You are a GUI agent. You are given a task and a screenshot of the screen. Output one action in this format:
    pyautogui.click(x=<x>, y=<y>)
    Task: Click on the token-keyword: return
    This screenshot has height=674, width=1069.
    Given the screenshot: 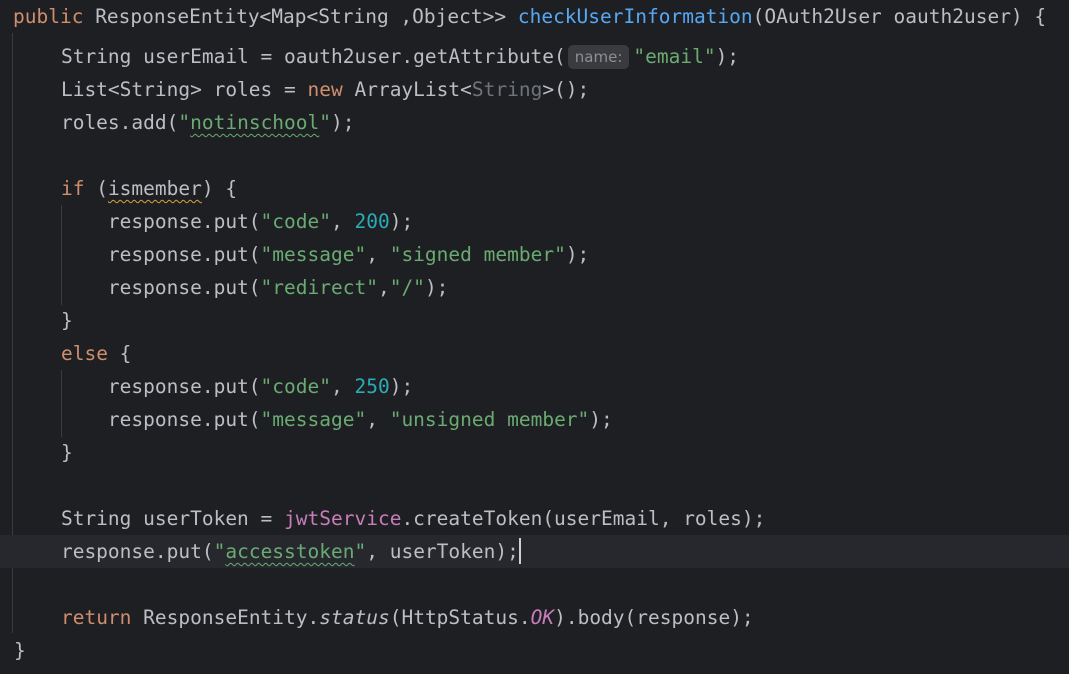 What is the action you would take?
    pyautogui.click(x=96, y=617)
    